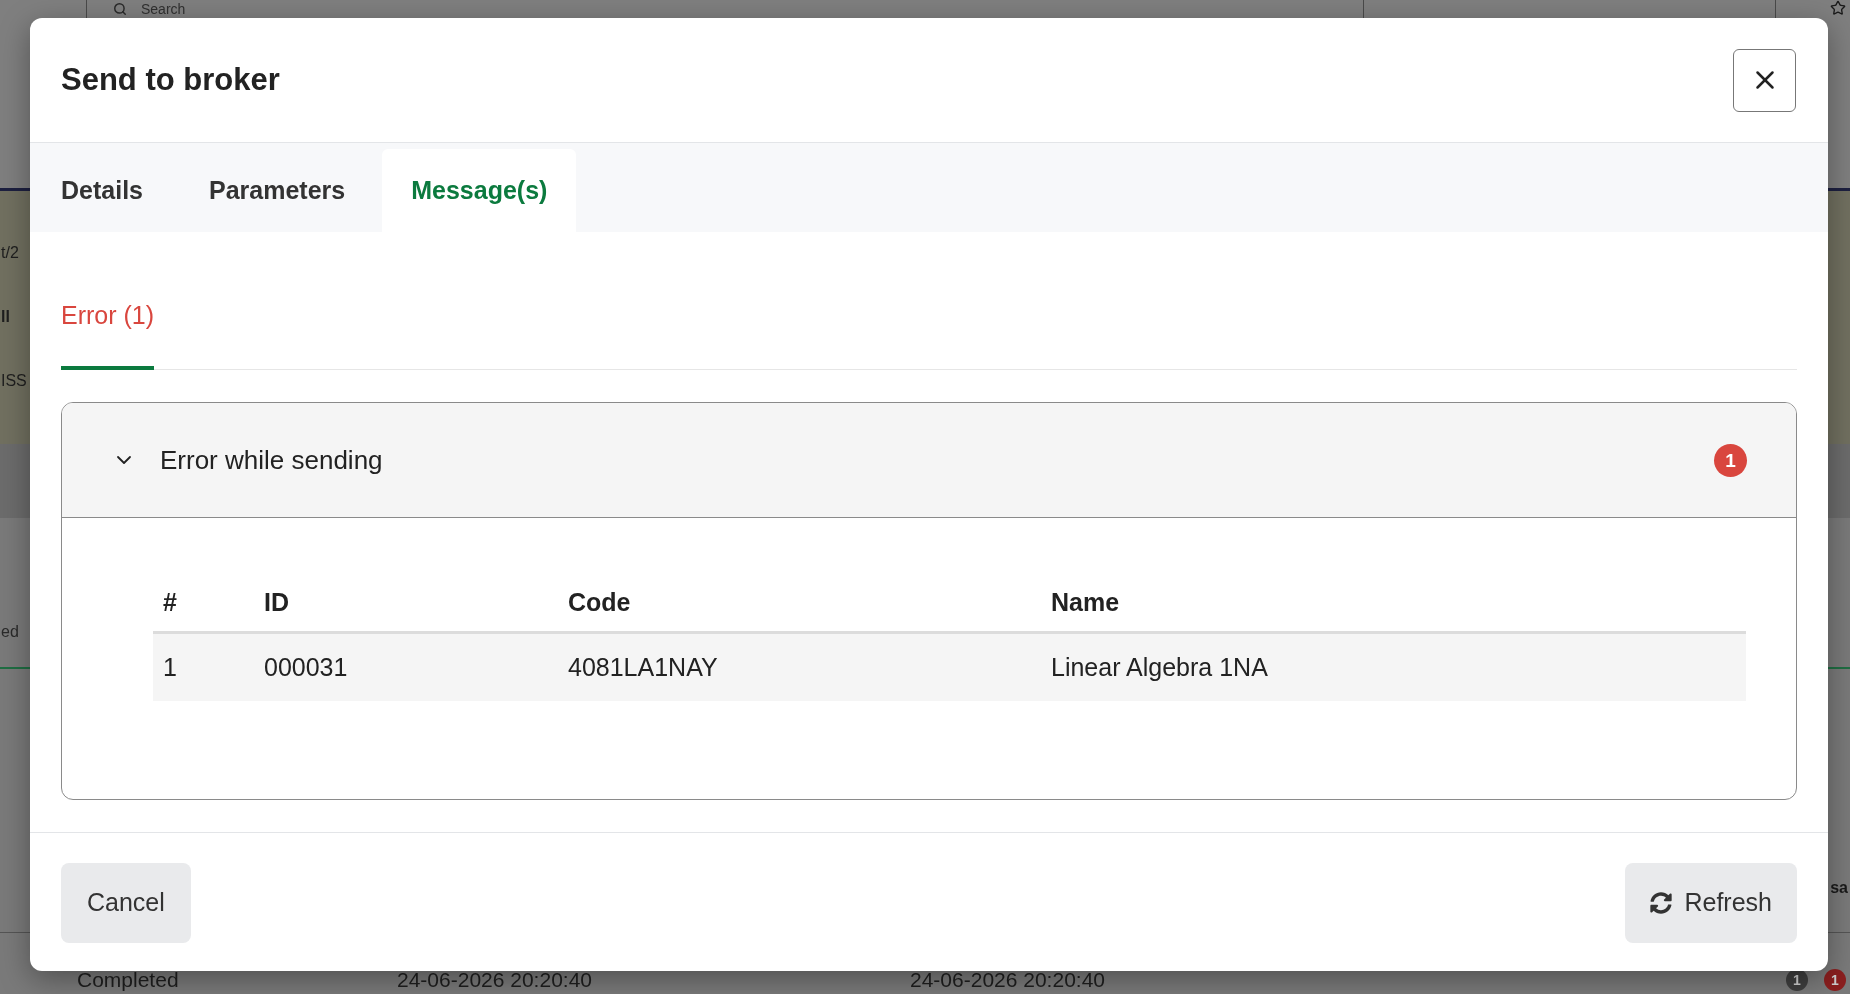  I want to click on star-icon, so click(1838, 8).